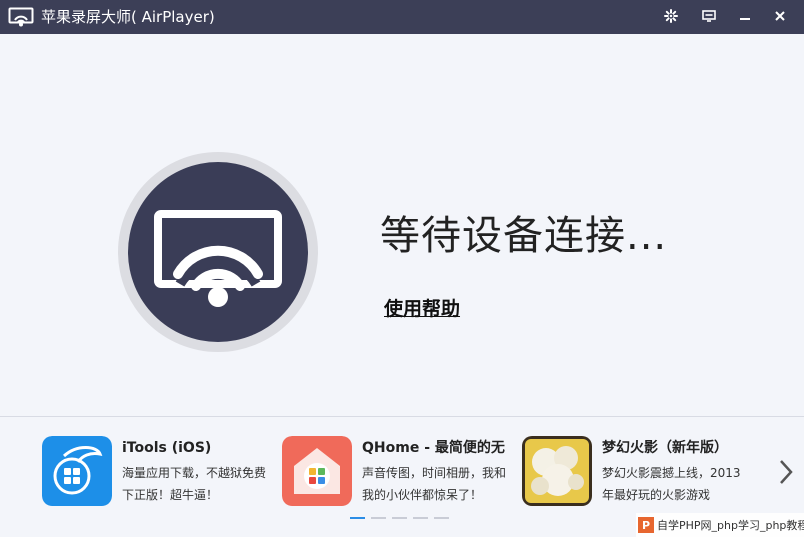 The image size is (804, 537). Describe the element at coordinates (167, 448) in the screenshot. I see `app-card-title: iTools (iOS)` at that location.